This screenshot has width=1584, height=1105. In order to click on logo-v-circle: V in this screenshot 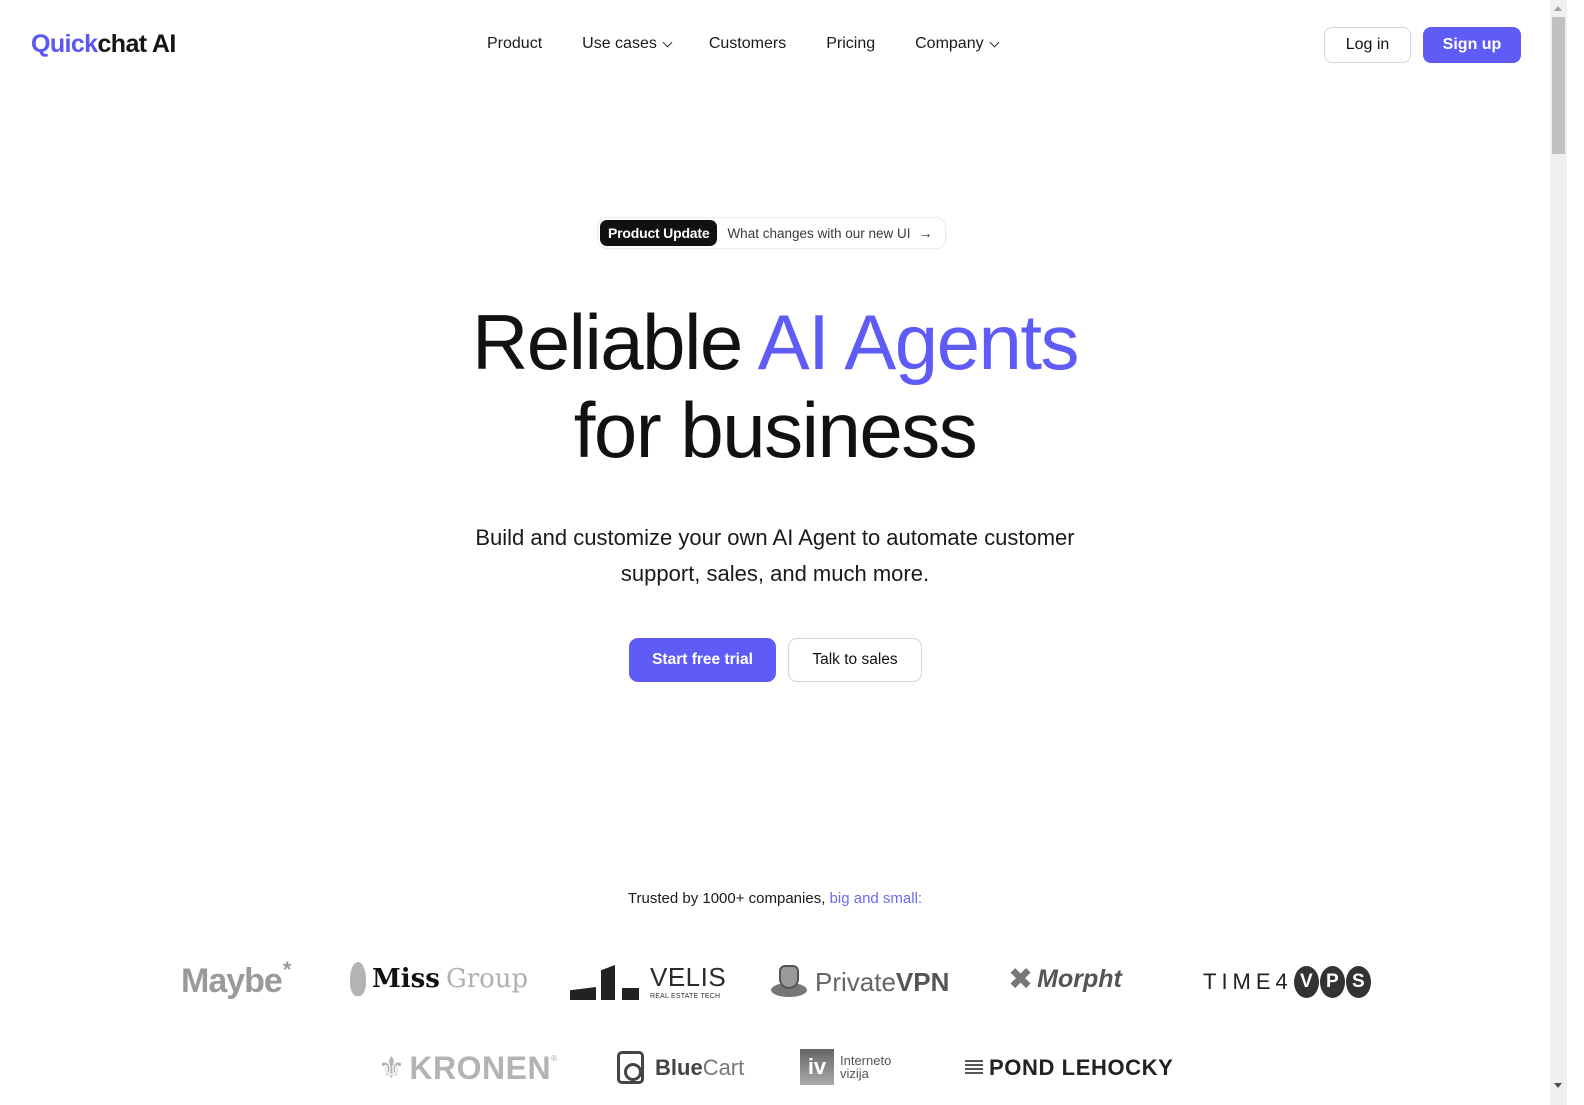, I will do `click(1306, 982)`.